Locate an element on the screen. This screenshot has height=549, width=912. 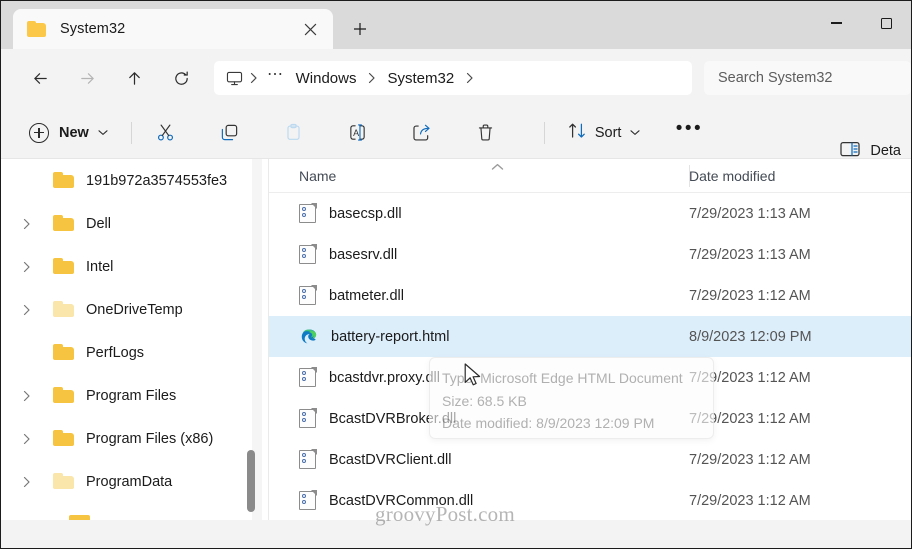
close-icon is located at coordinates (310, 29).